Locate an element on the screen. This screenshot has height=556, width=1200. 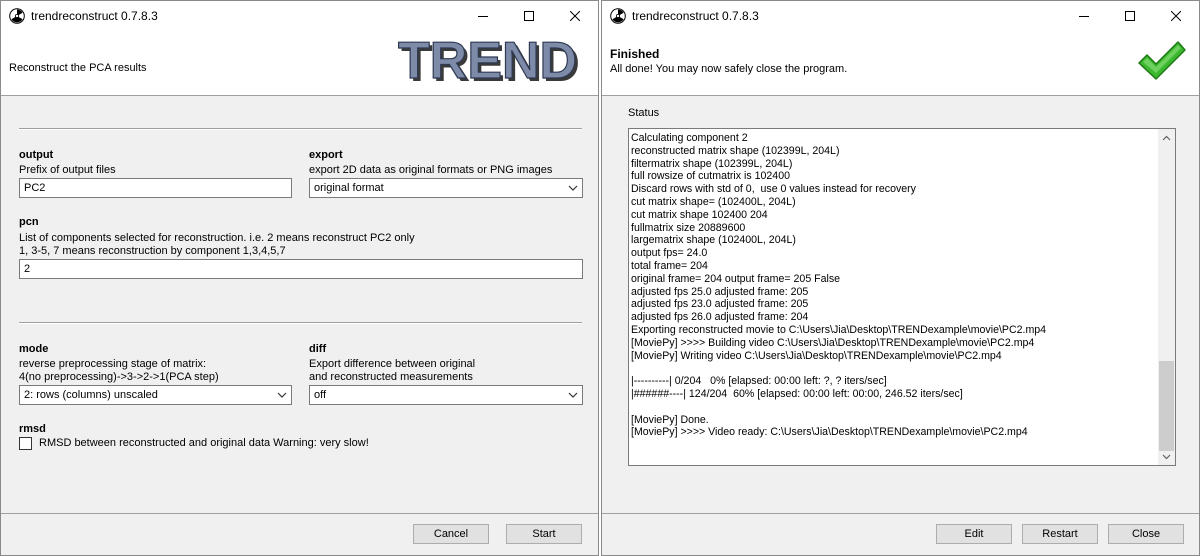
mode-select-value: 2: rows (columns) unscaled is located at coordinates (91, 395).